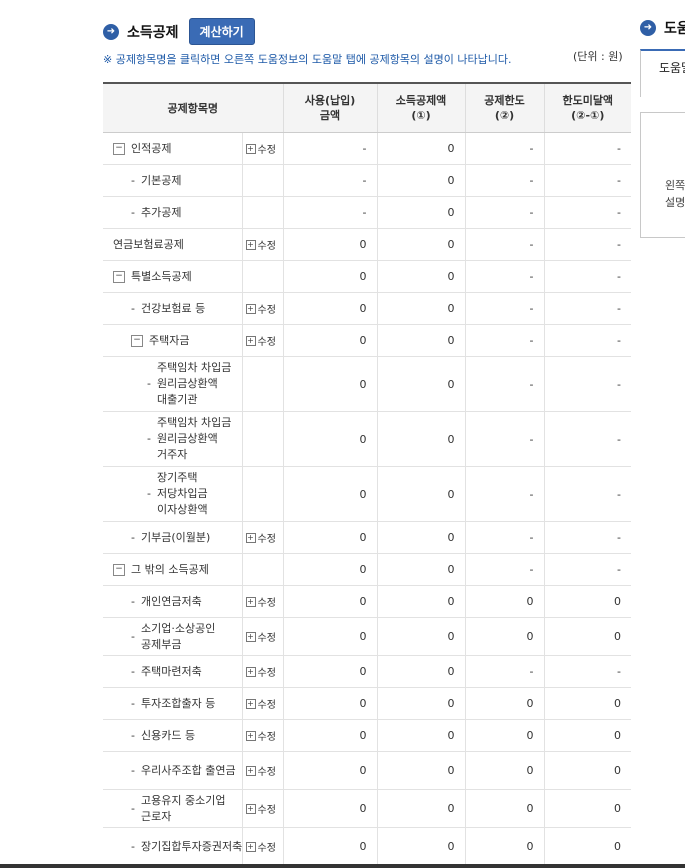 The image size is (685, 868). What do you see at coordinates (367, 735) in the screenshot?
I see `table-row: - 신용카드 등 + 수정 0 0 0 0` at bounding box center [367, 735].